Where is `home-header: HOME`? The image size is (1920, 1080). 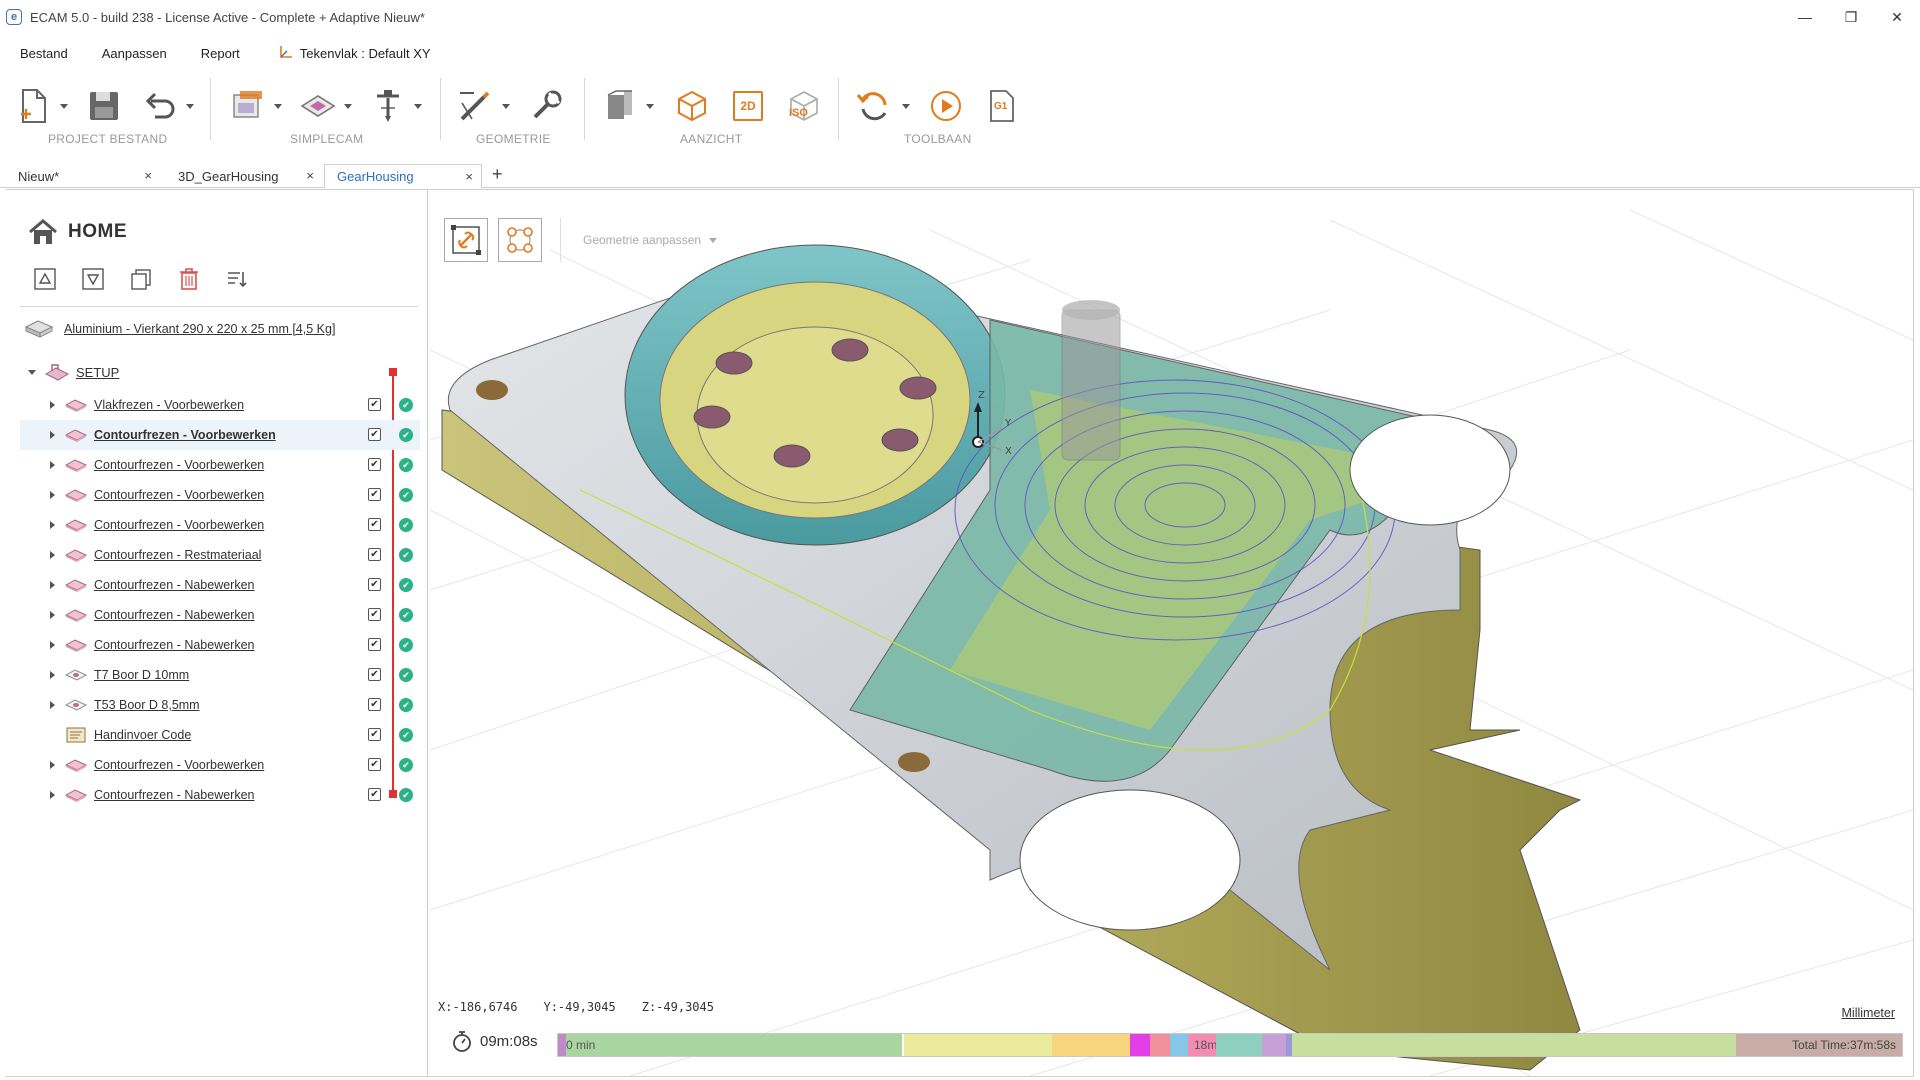
home-header: HOME is located at coordinates (77, 232).